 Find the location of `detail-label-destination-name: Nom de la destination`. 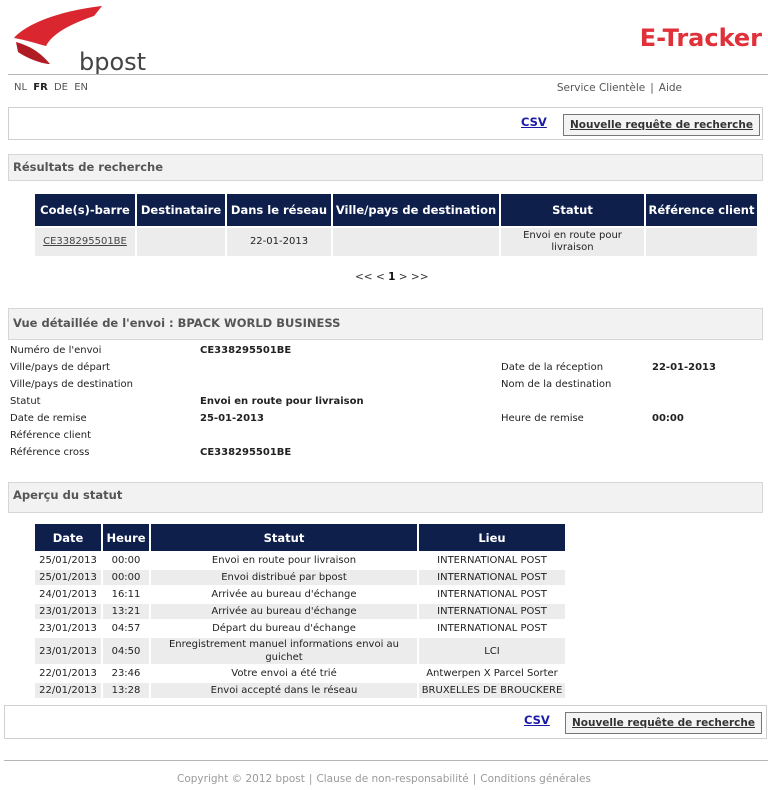

detail-label-destination-name: Nom de la destination is located at coordinates (556, 384).